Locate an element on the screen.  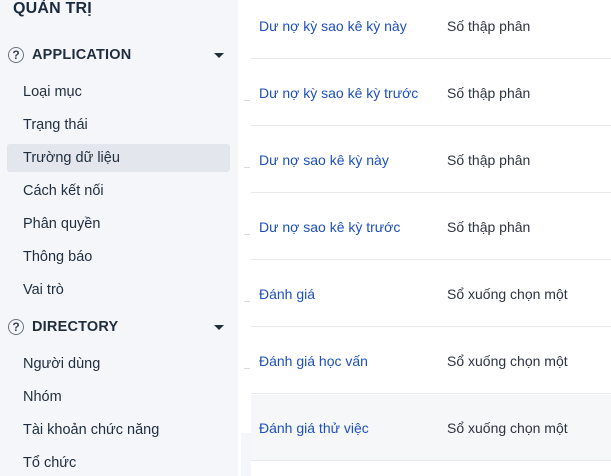
sidebar-item-fields: Trường dữ liệu is located at coordinates (118, 158).